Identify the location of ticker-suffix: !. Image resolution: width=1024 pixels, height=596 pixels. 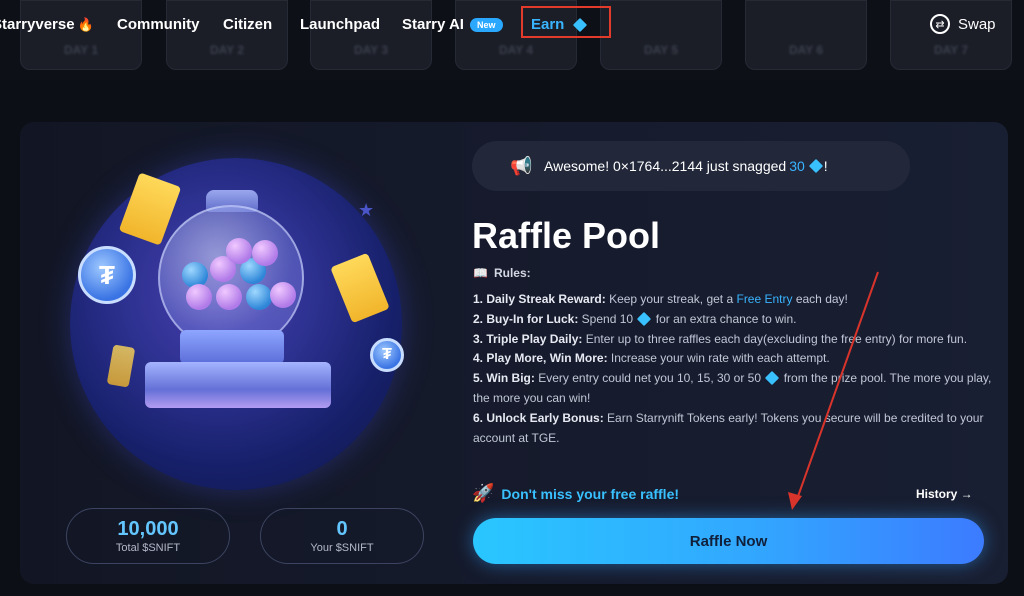
(825, 166).